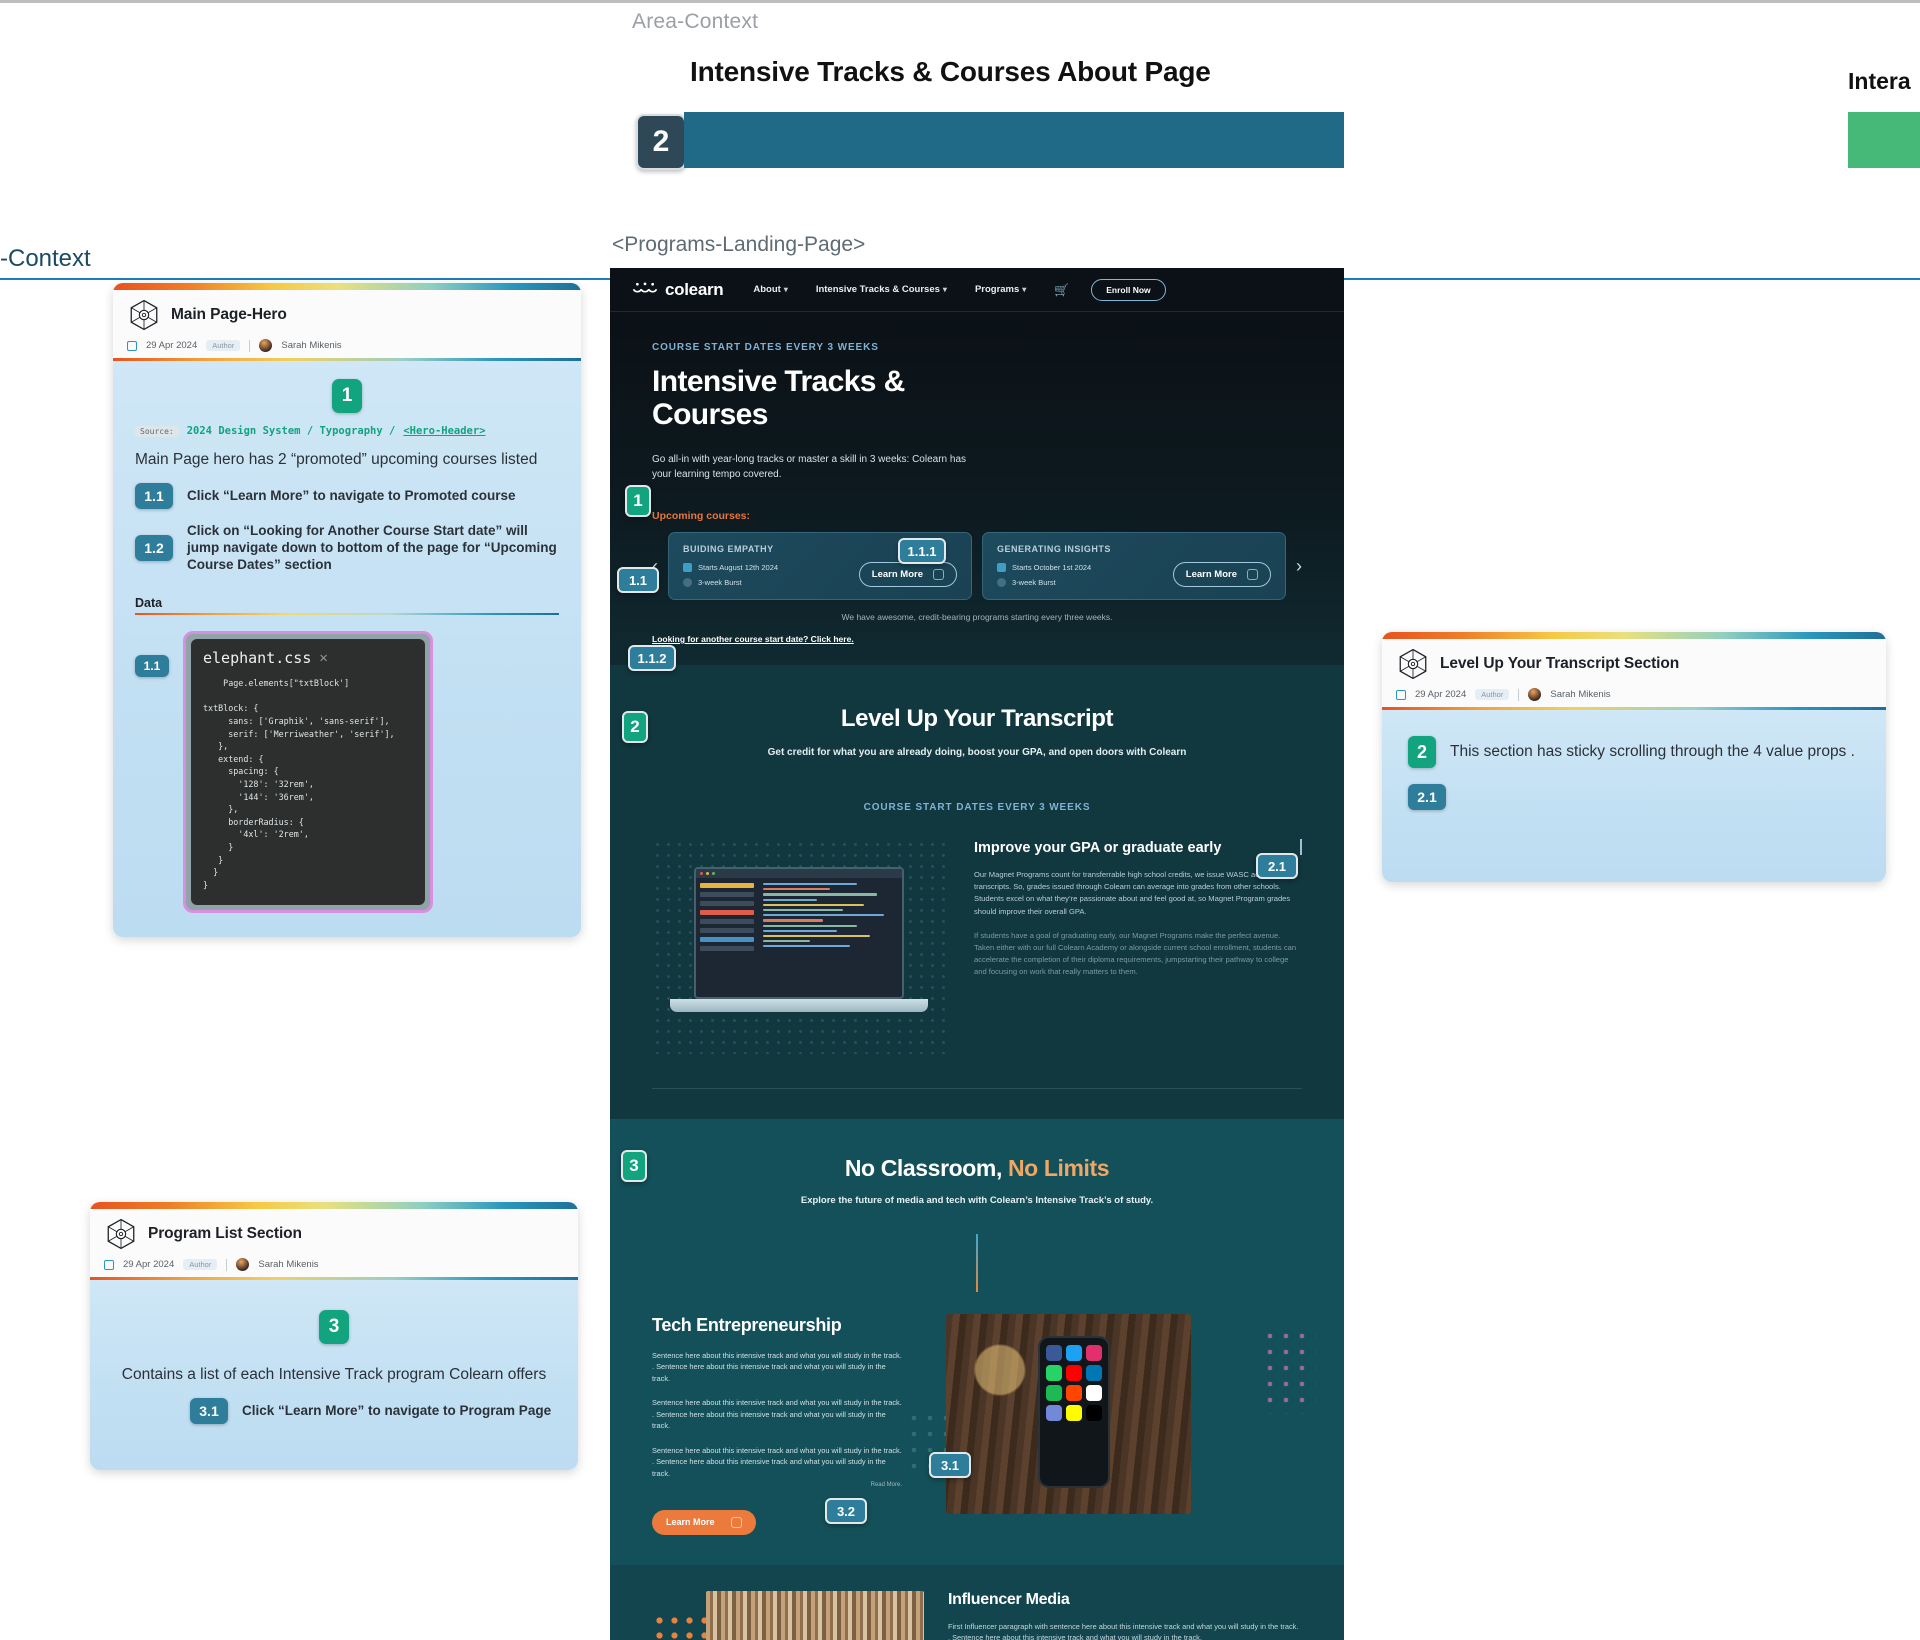 Image resolution: width=1920 pixels, height=1640 pixels. What do you see at coordinates (1058, 1168) in the screenshot?
I see `heading-accent: No Limits` at bounding box center [1058, 1168].